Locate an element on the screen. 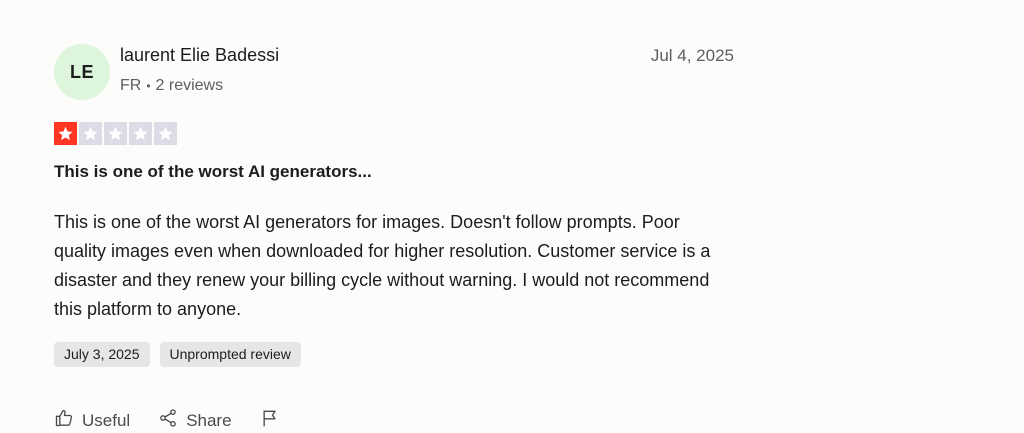 This screenshot has width=1024, height=433. review-source-badge: Unprompted review is located at coordinates (230, 354).